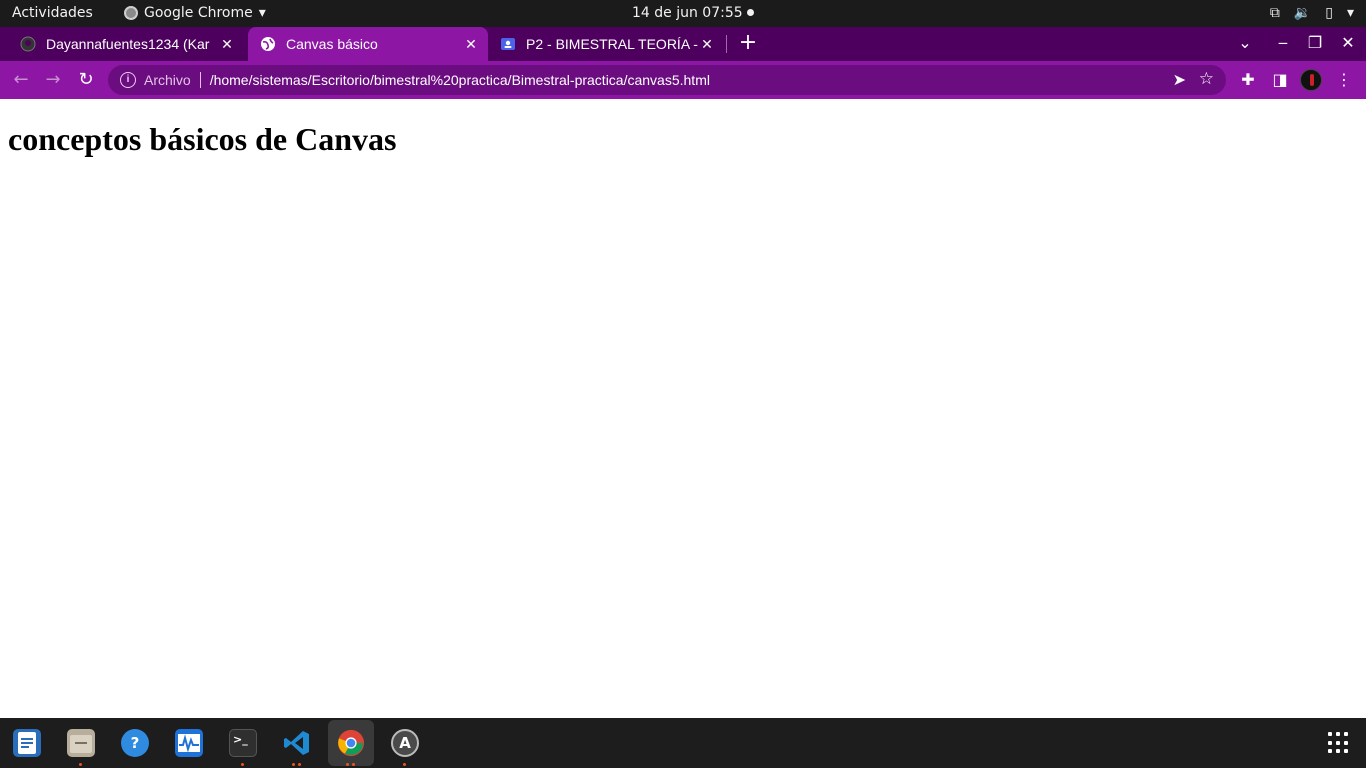  Describe the element at coordinates (1283, 43) in the screenshot. I see `minimize-button: ‒` at that location.